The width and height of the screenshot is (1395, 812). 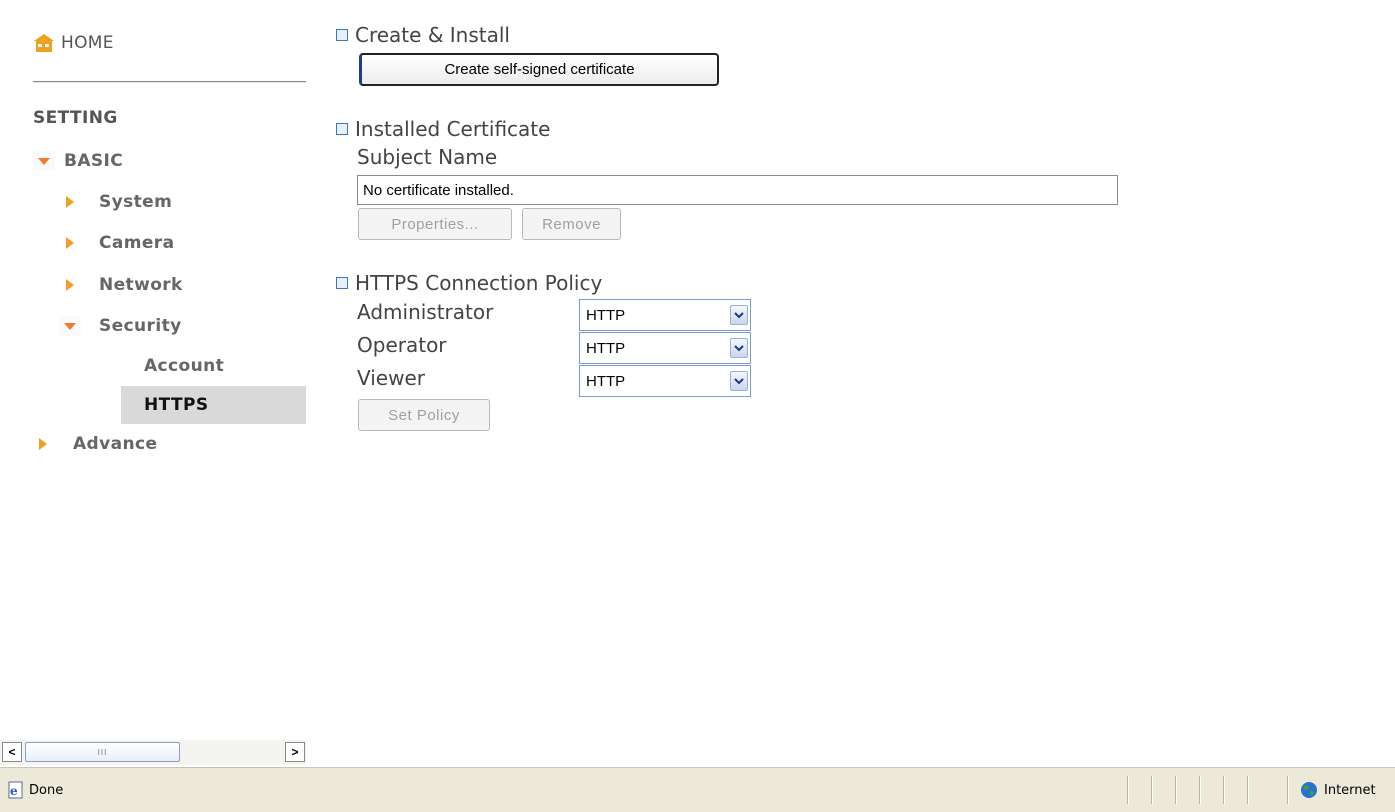 I want to click on security-zone: Internet, so click(x=1338, y=790).